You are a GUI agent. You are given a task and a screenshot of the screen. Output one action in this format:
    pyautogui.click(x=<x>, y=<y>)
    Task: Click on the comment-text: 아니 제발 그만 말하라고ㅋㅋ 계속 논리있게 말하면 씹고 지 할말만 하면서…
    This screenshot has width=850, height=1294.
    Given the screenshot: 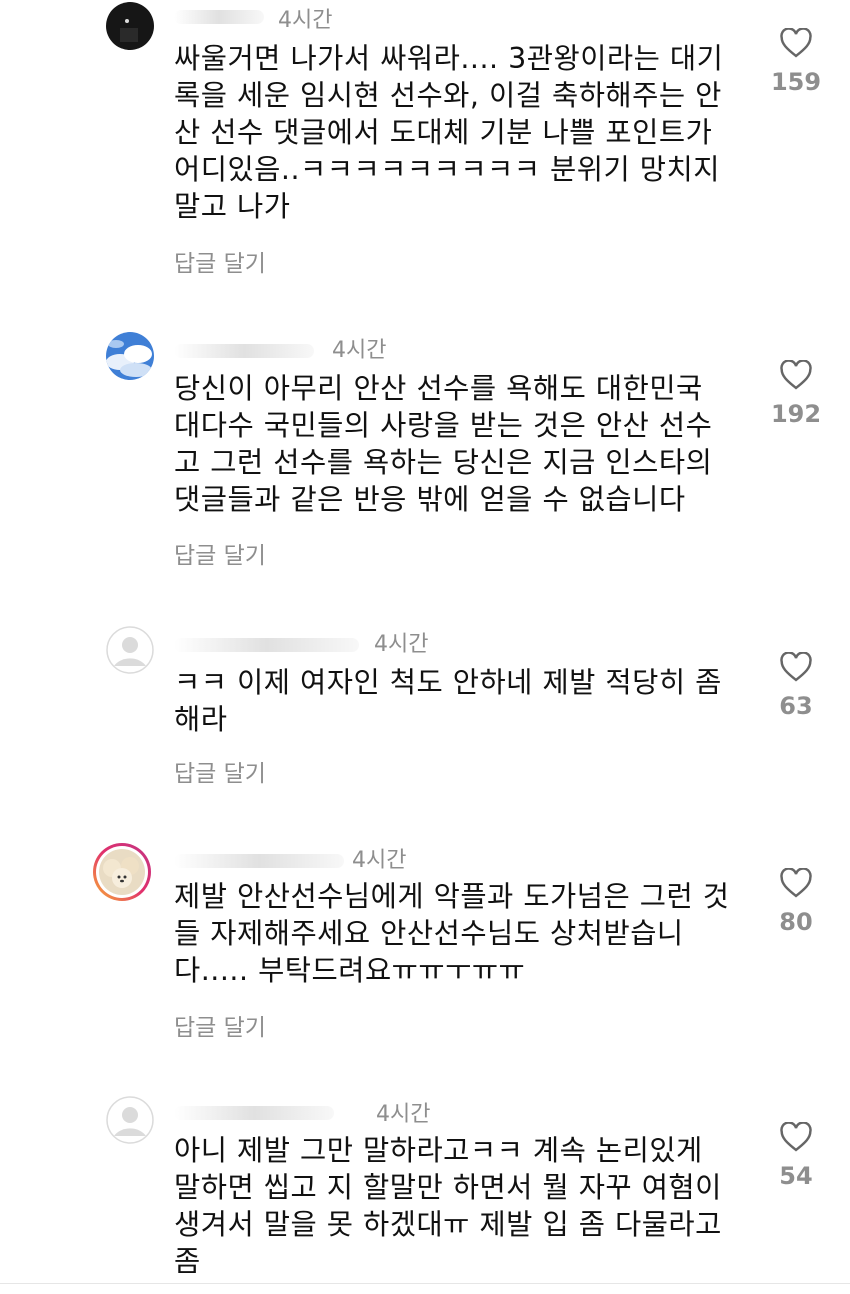 What is the action you would take?
    pyautogui.click(x=448, y=1206)
    